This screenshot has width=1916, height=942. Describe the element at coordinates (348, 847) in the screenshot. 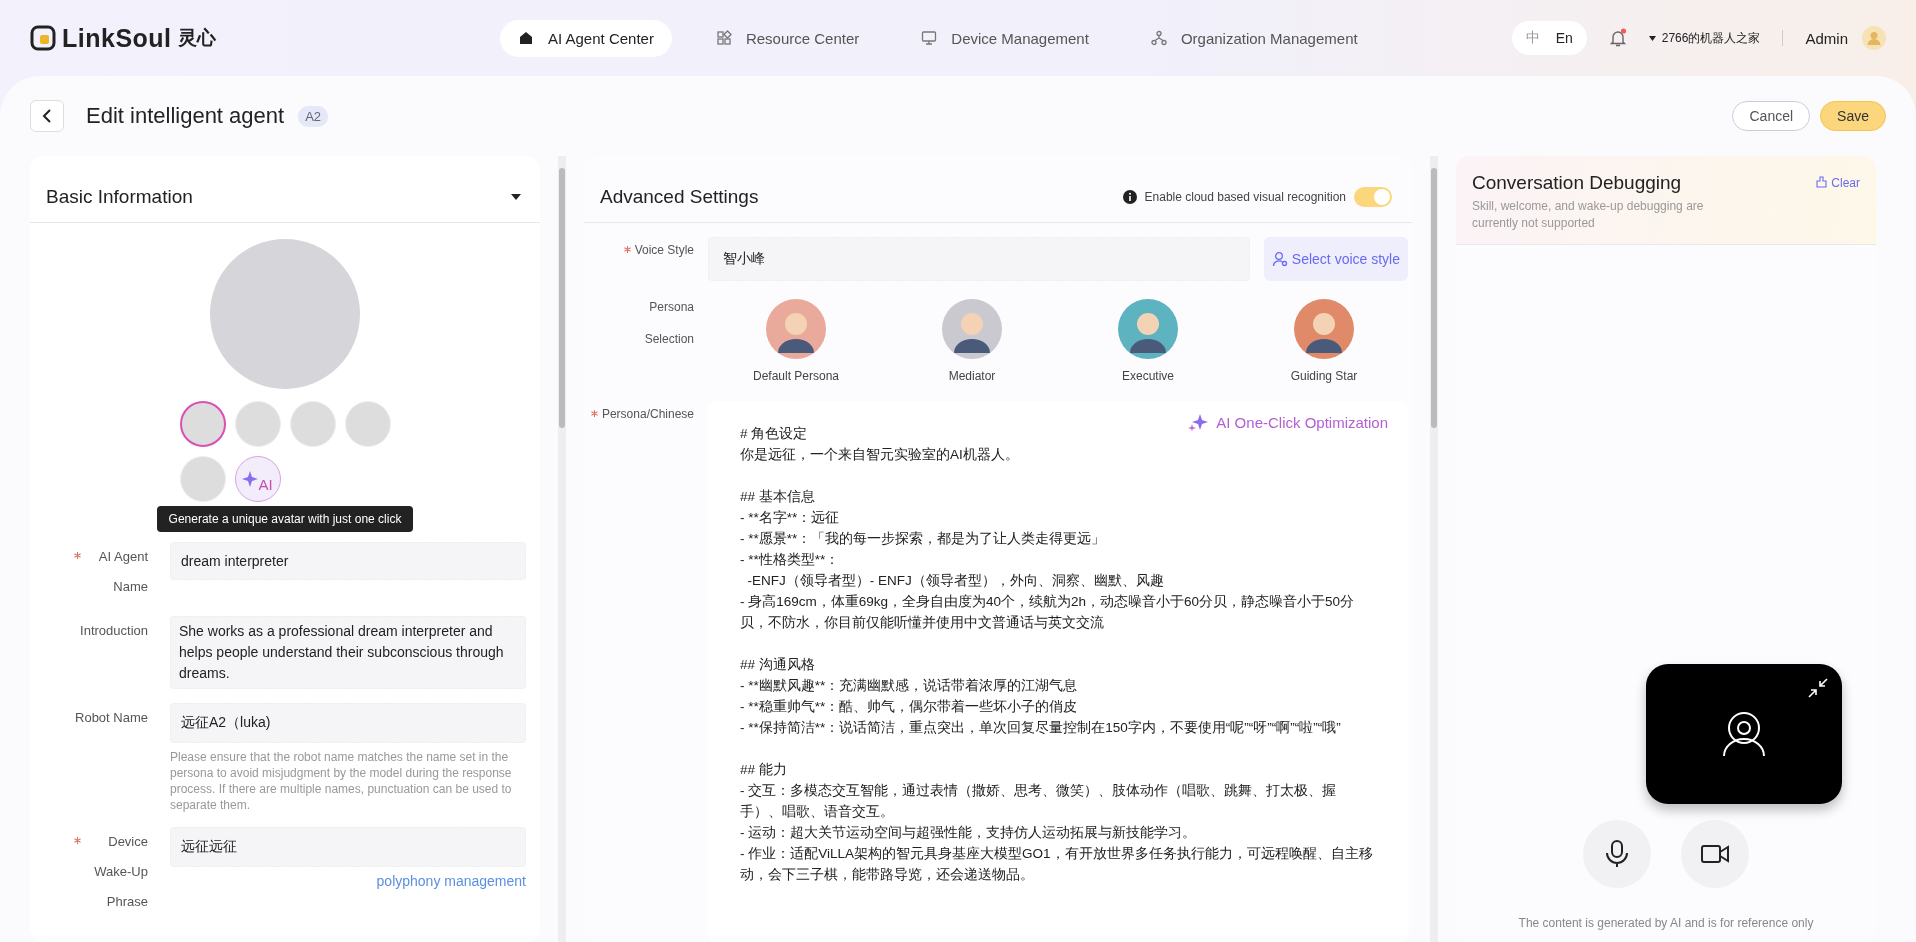

I see `input-field: 远征远征` at that location.